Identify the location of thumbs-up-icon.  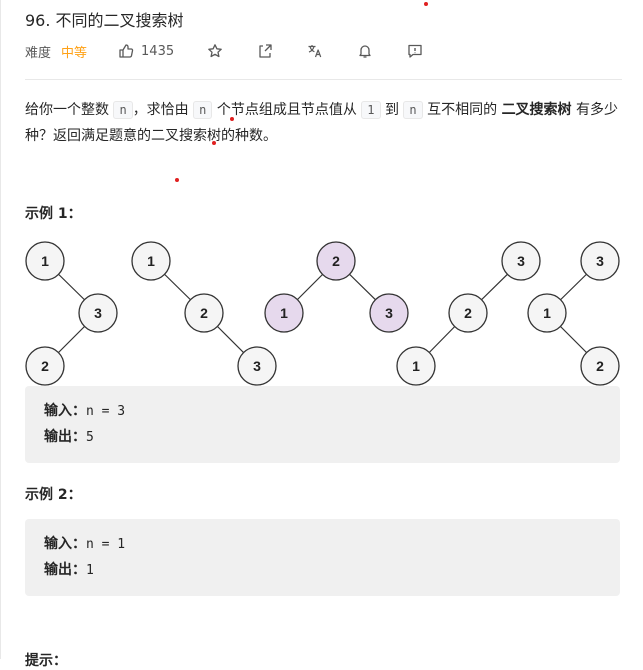
(126, 51).